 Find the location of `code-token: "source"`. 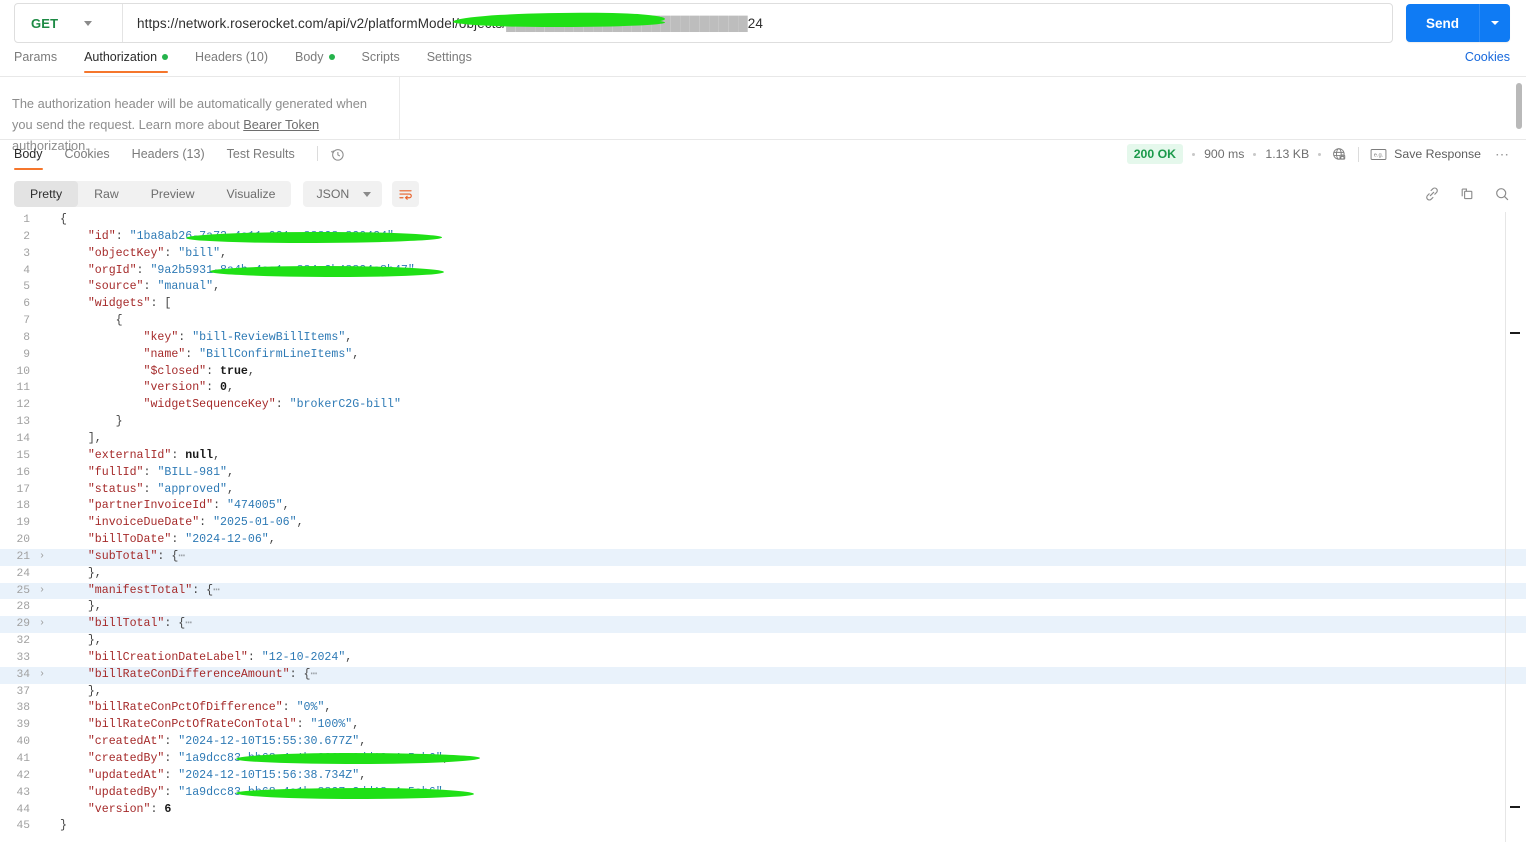

code-token: "source" is located at coordinates (115, 287).